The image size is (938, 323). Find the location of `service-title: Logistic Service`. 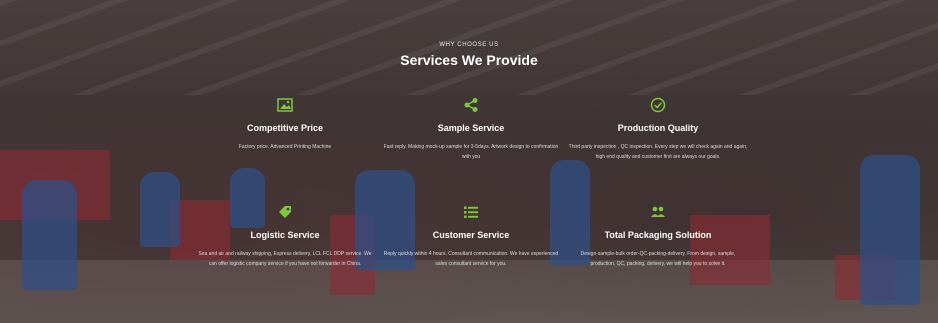

service-title: Logistic Service is located at coordinates (285, 235).